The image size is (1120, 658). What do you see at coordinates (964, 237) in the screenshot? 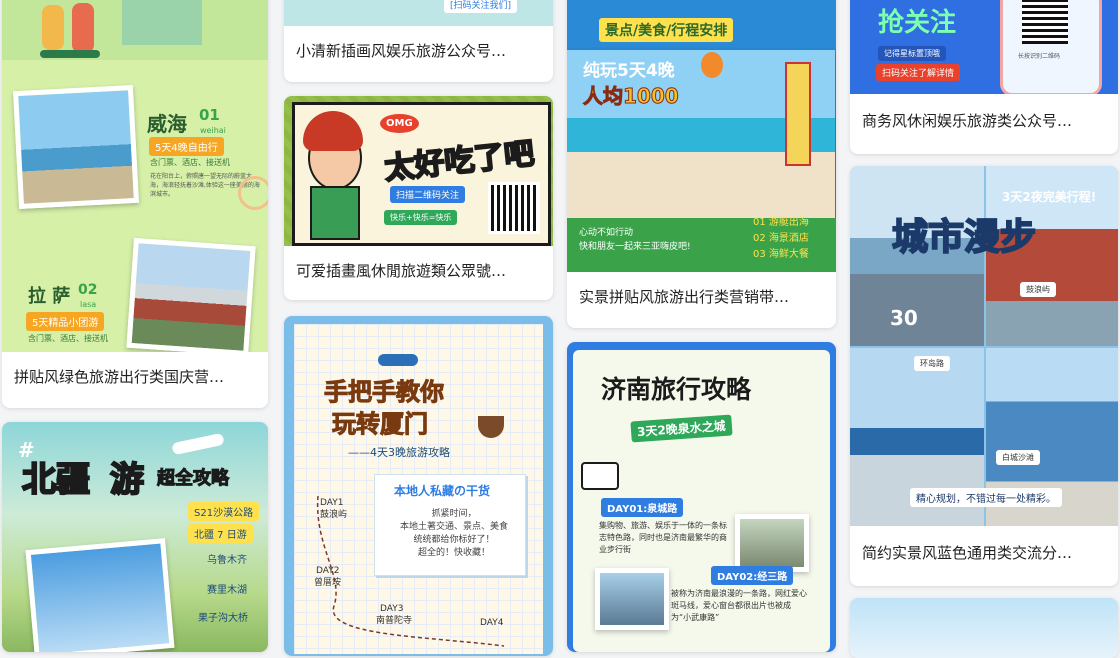
I see `headline: 城市漫步` at bounding box center [964, 237].